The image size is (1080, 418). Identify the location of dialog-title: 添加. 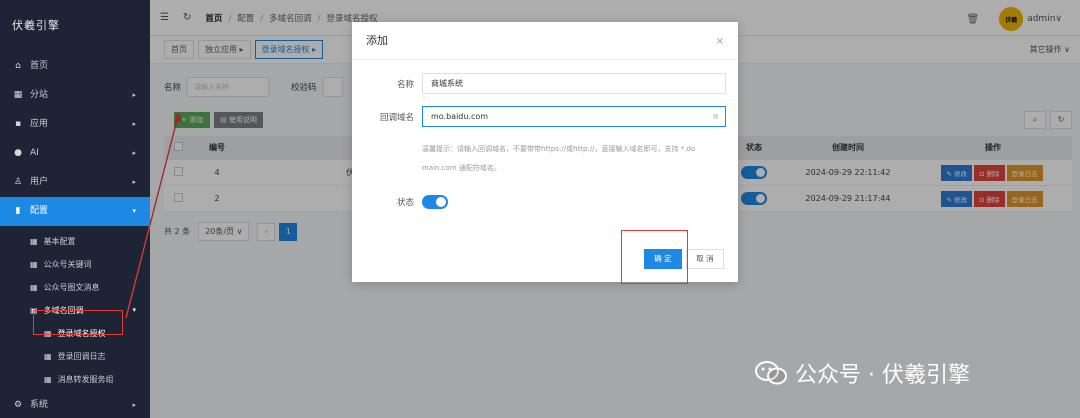
(545, 41).